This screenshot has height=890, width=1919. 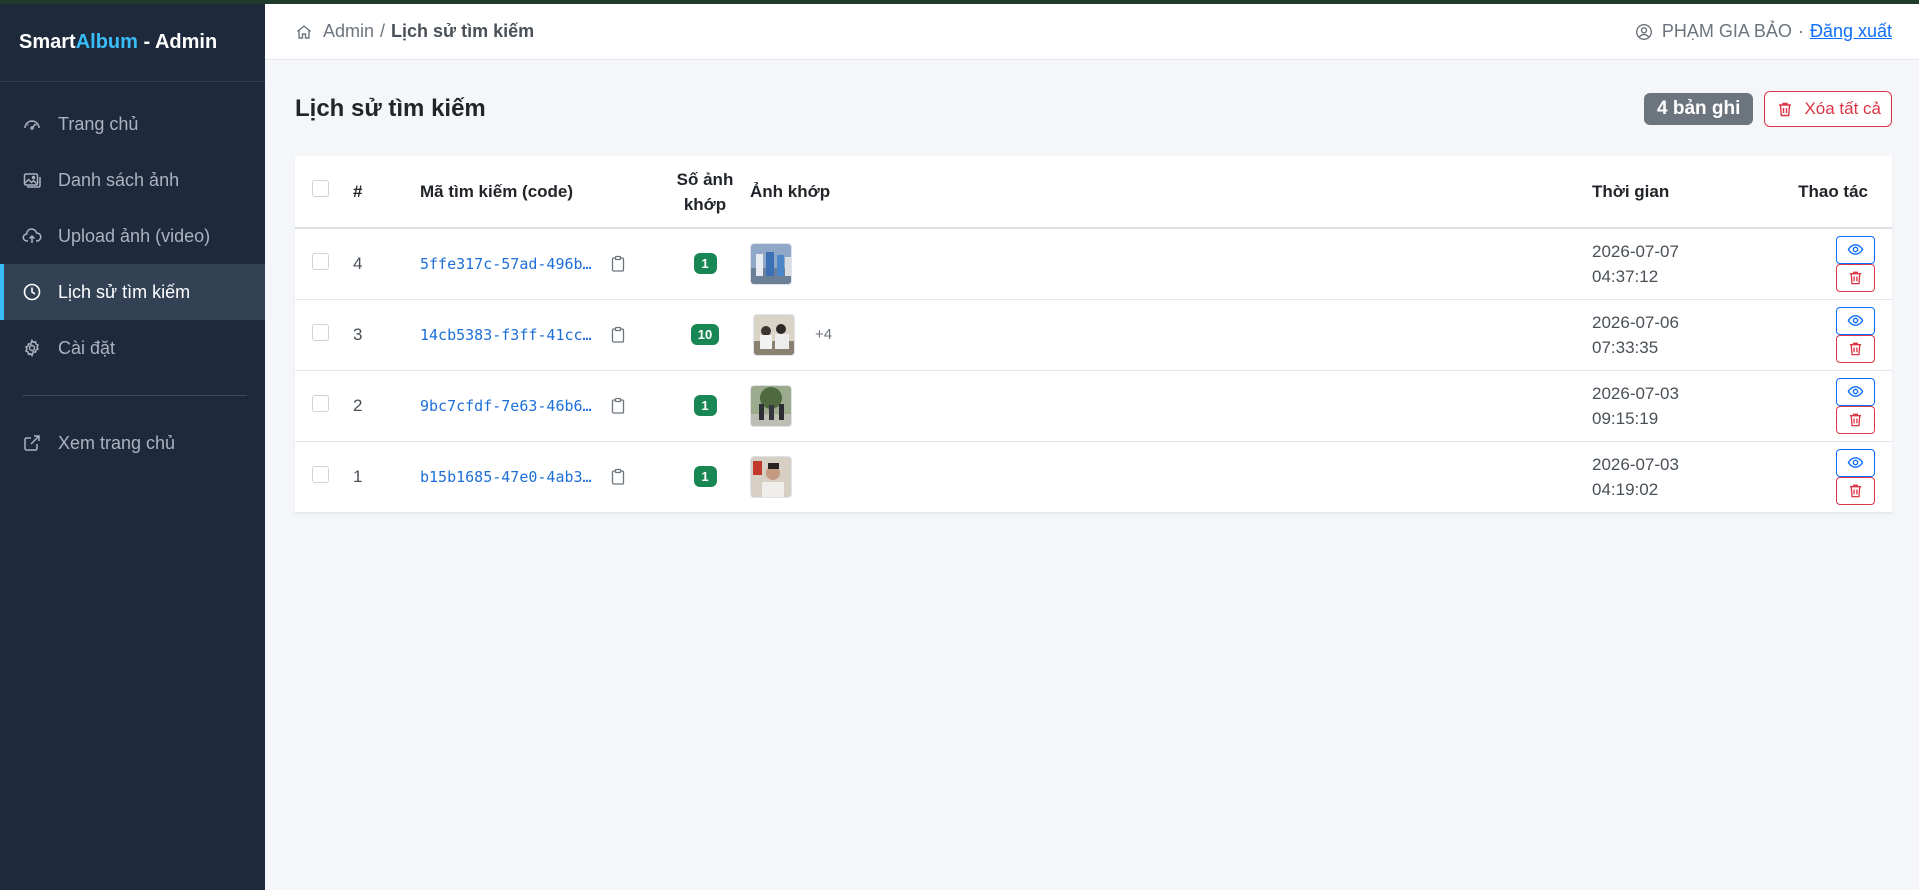 What do you see at coordinates (1851, 31) in the screenshot?
I see `logout-link: Đăng xuất` at bounding box center [1851, 31].